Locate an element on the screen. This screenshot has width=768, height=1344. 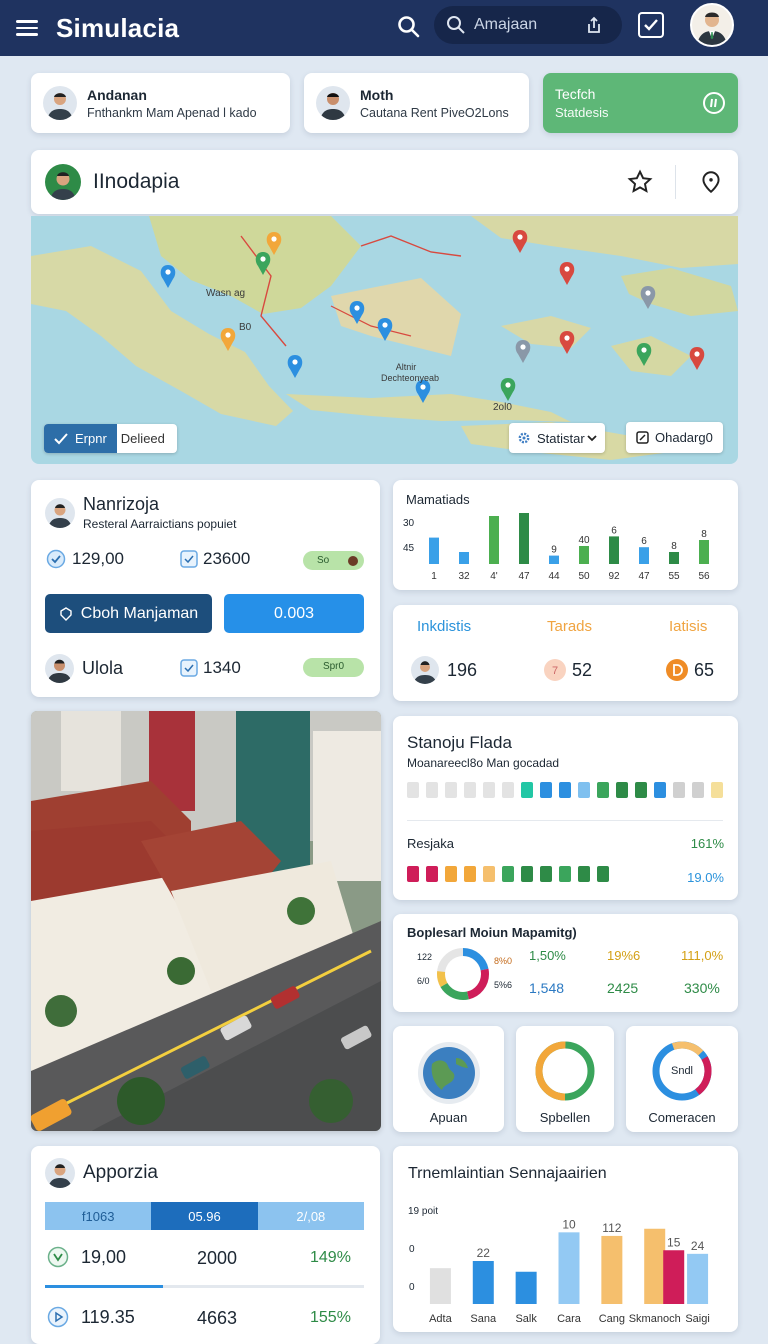
map-mode-toggle: Erpnr Delieed is located at coordinates (110, 438).